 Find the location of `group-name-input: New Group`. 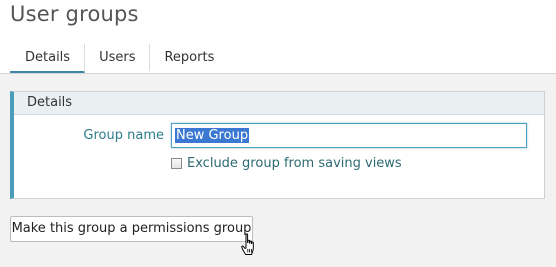

group-name-input: New Group is located at coordinates (349, 135).